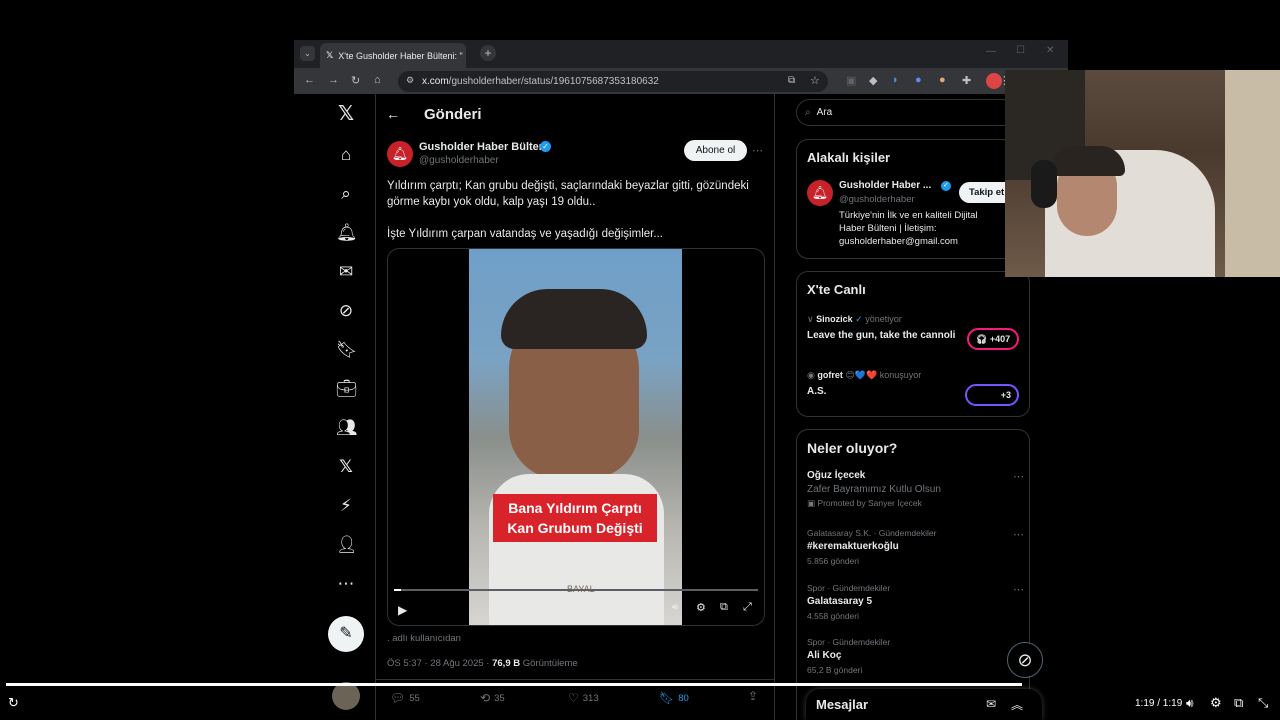 This screenshot has height=720, width=1280. I want to click on webcam-person-hair, so click(1088, 161).